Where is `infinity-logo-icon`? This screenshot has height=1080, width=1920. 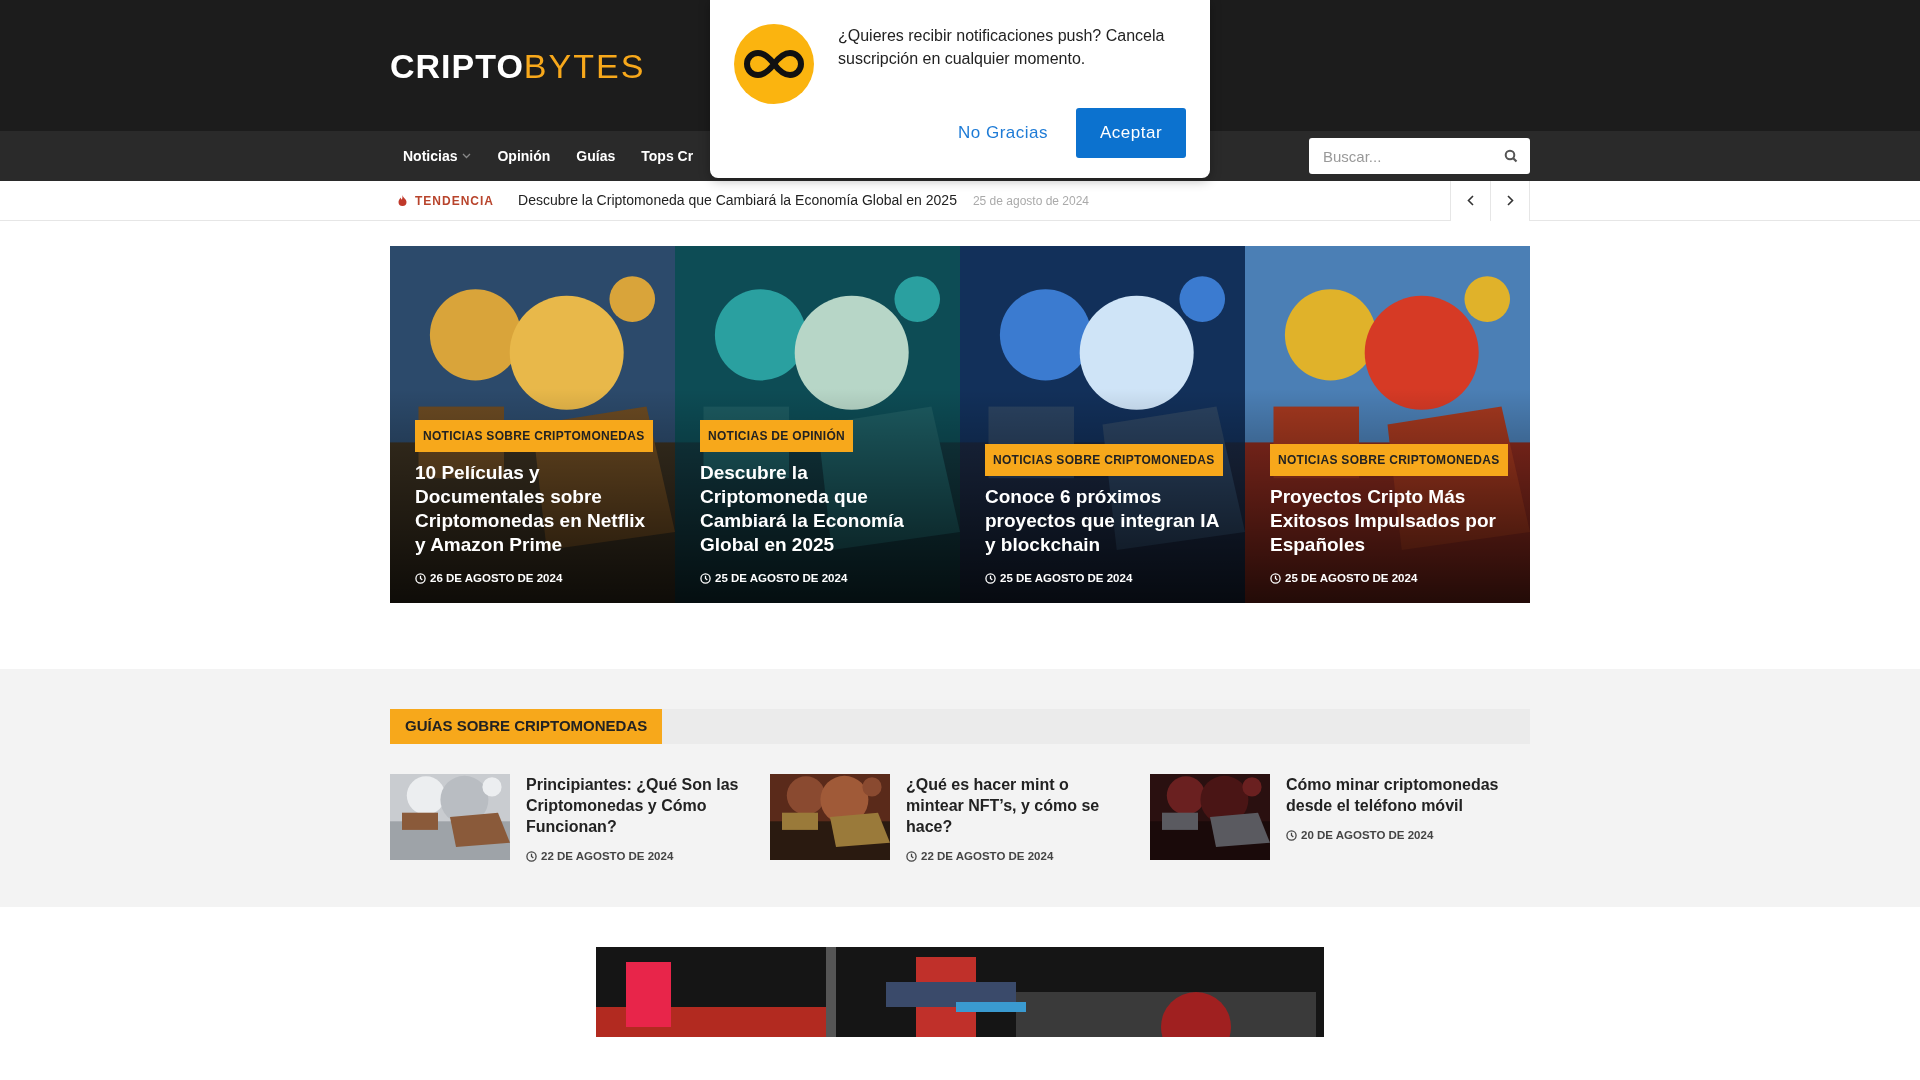
infinity-logo-icon is located at coordinates (774, 64).